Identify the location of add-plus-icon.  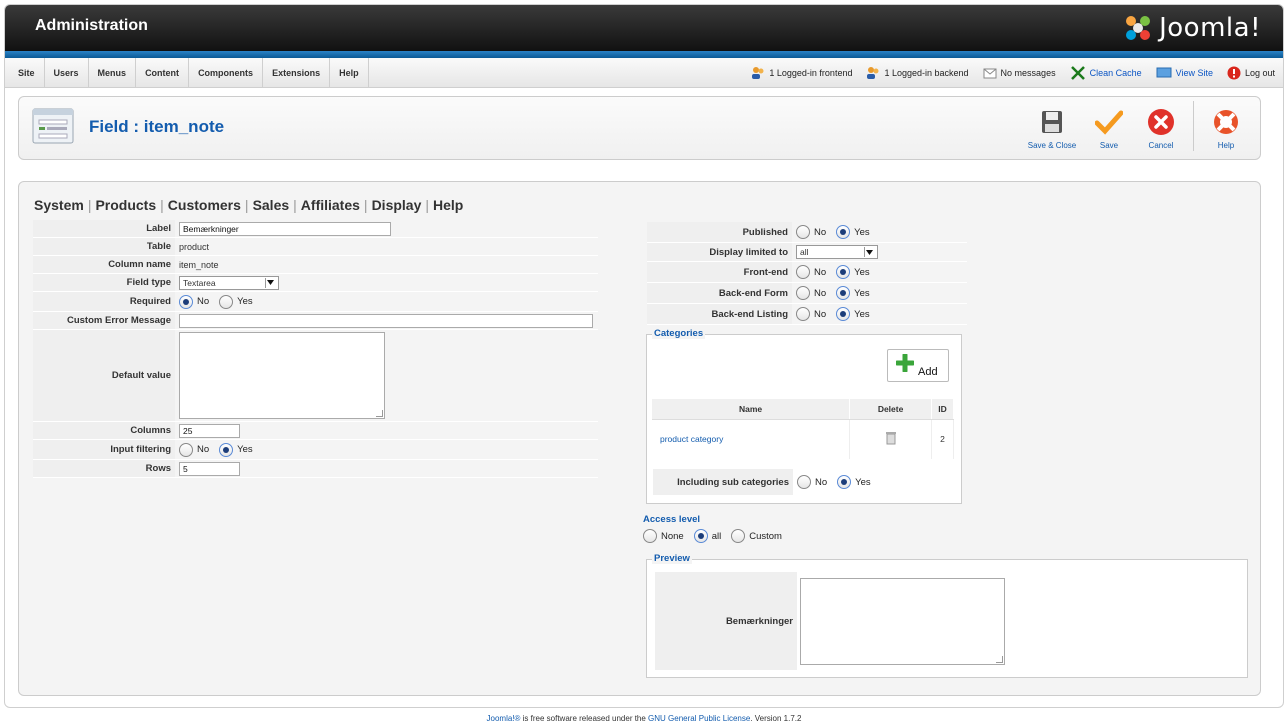
(905, 363).